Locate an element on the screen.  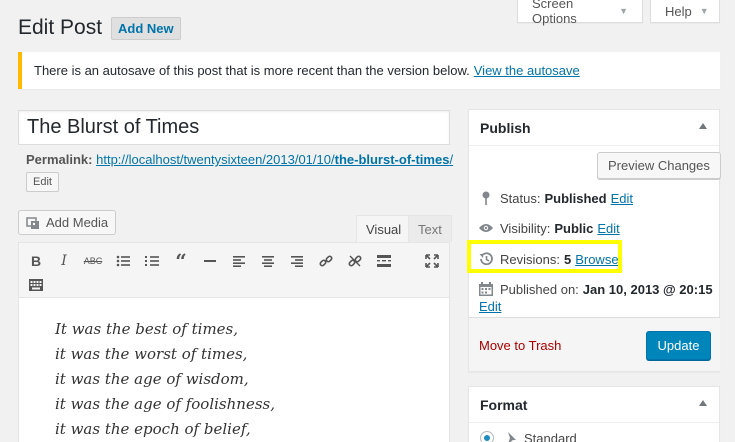
tab-text: Text is located at coordinates (430, 228).